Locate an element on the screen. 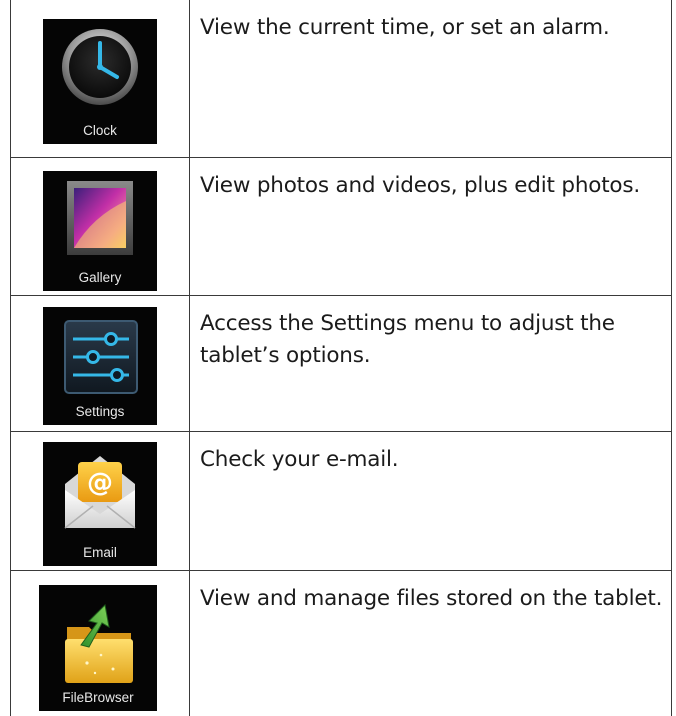 Image resolution: width=676 pixels, height=716 pixels. app-description: Check your e-mail. is located at coordinates (430, 500).